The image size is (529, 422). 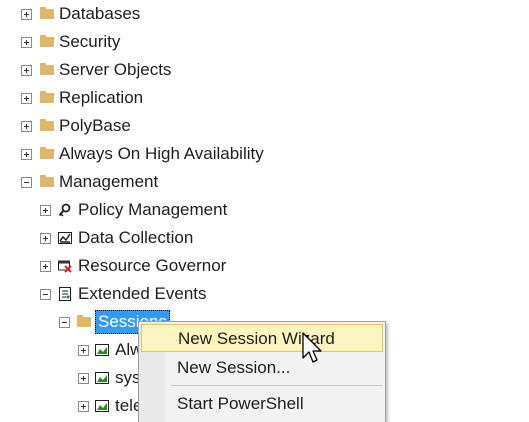 I want to click on menu-item-new-session-wizard: New Session Wizard, so click(x=262, y=338).